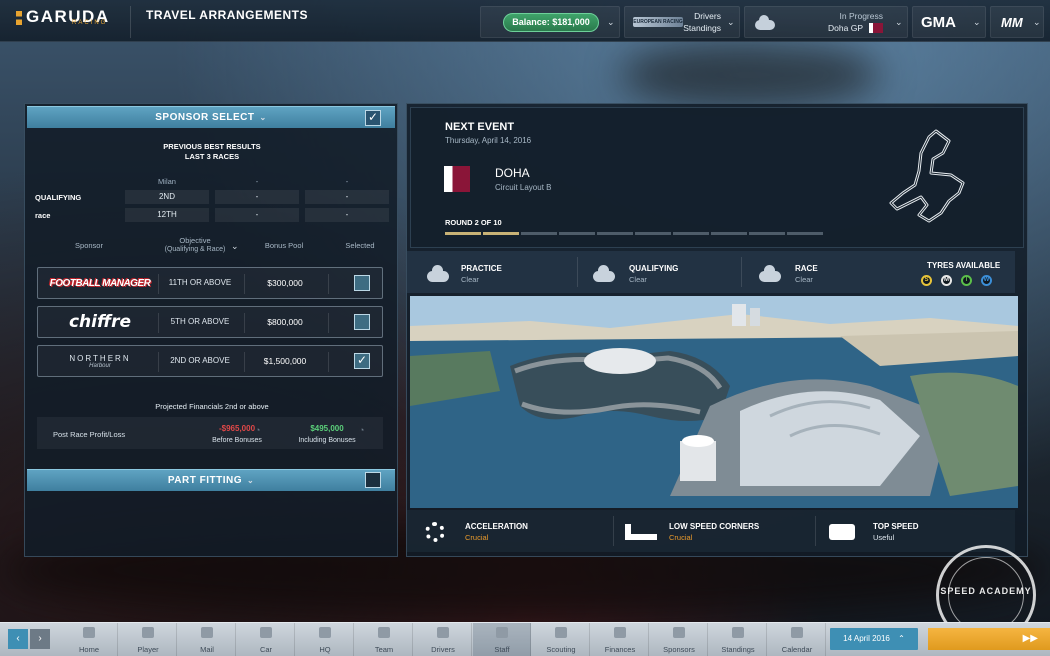  I want to click on sponsor-row: FOOTBALL MANAGER 11TH OR ABOVE $300,000, so click(210, 283).